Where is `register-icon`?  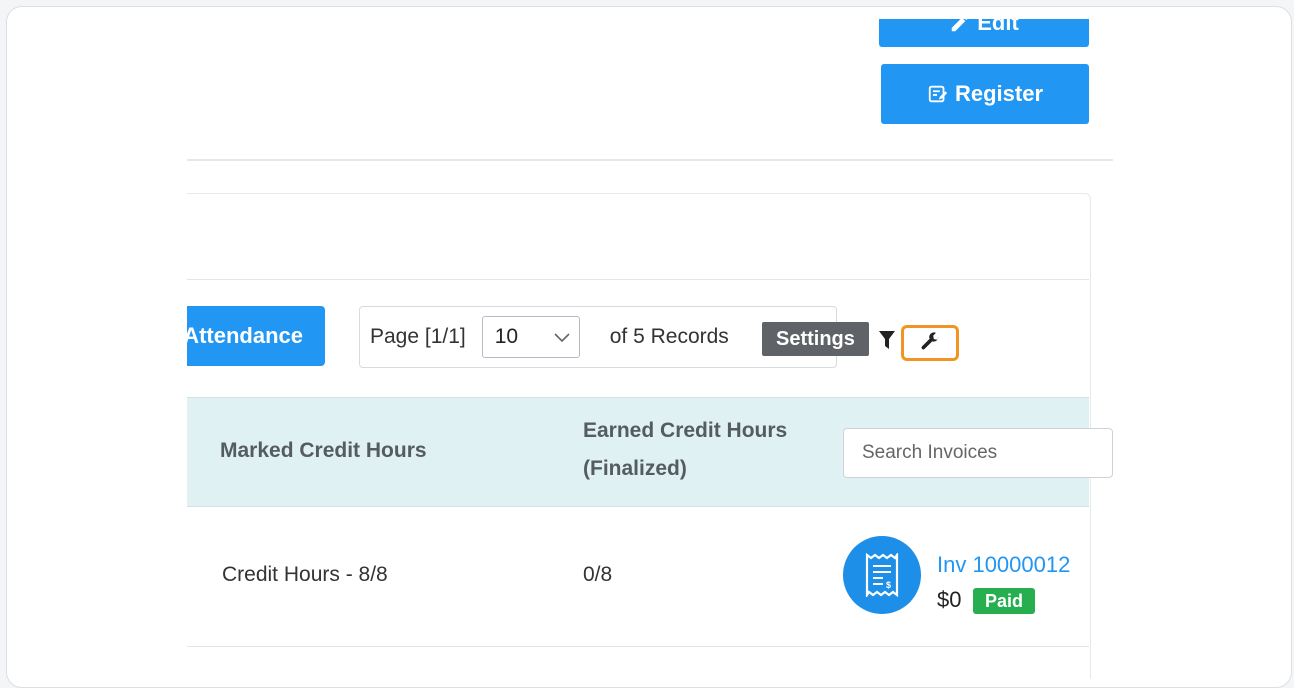
register-icon is located at coordinates (938, 94).